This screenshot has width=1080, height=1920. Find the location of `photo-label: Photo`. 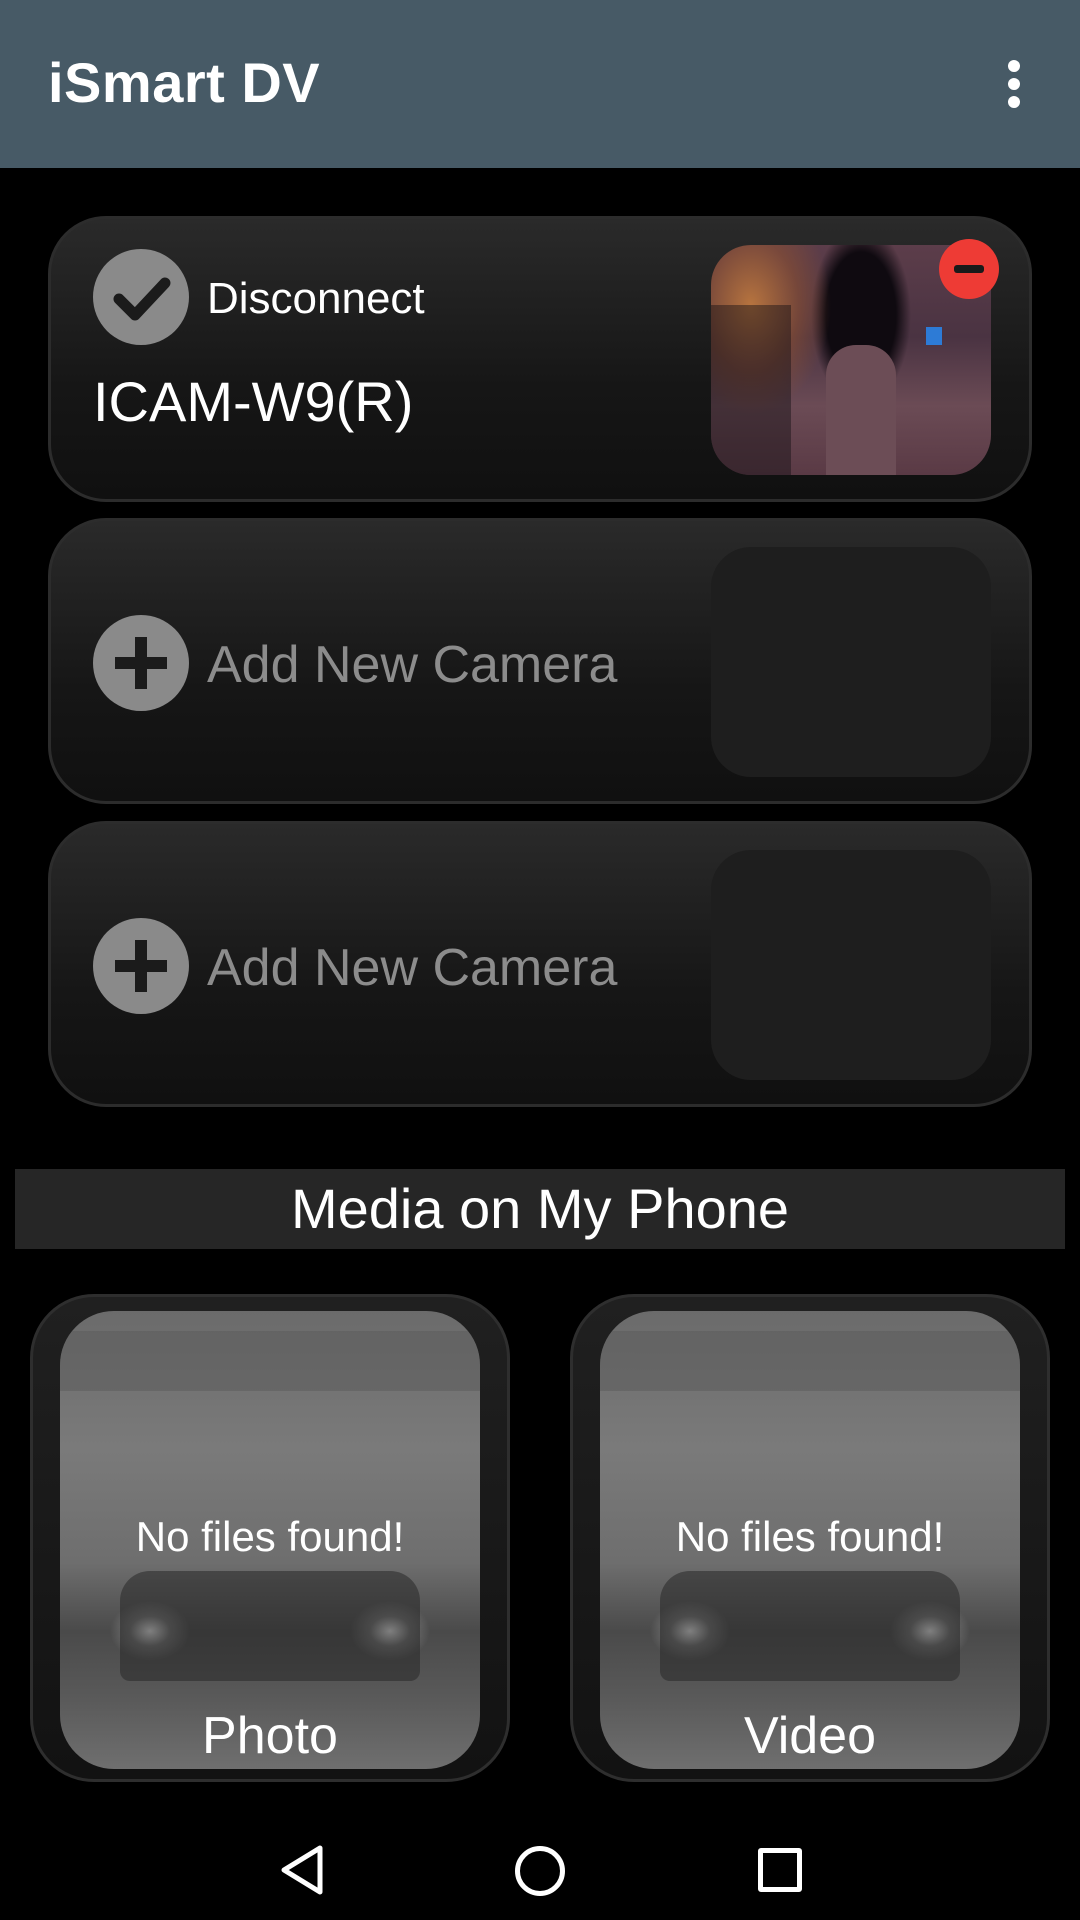

photo-label: Photo is located at coordinates (270, 1736).